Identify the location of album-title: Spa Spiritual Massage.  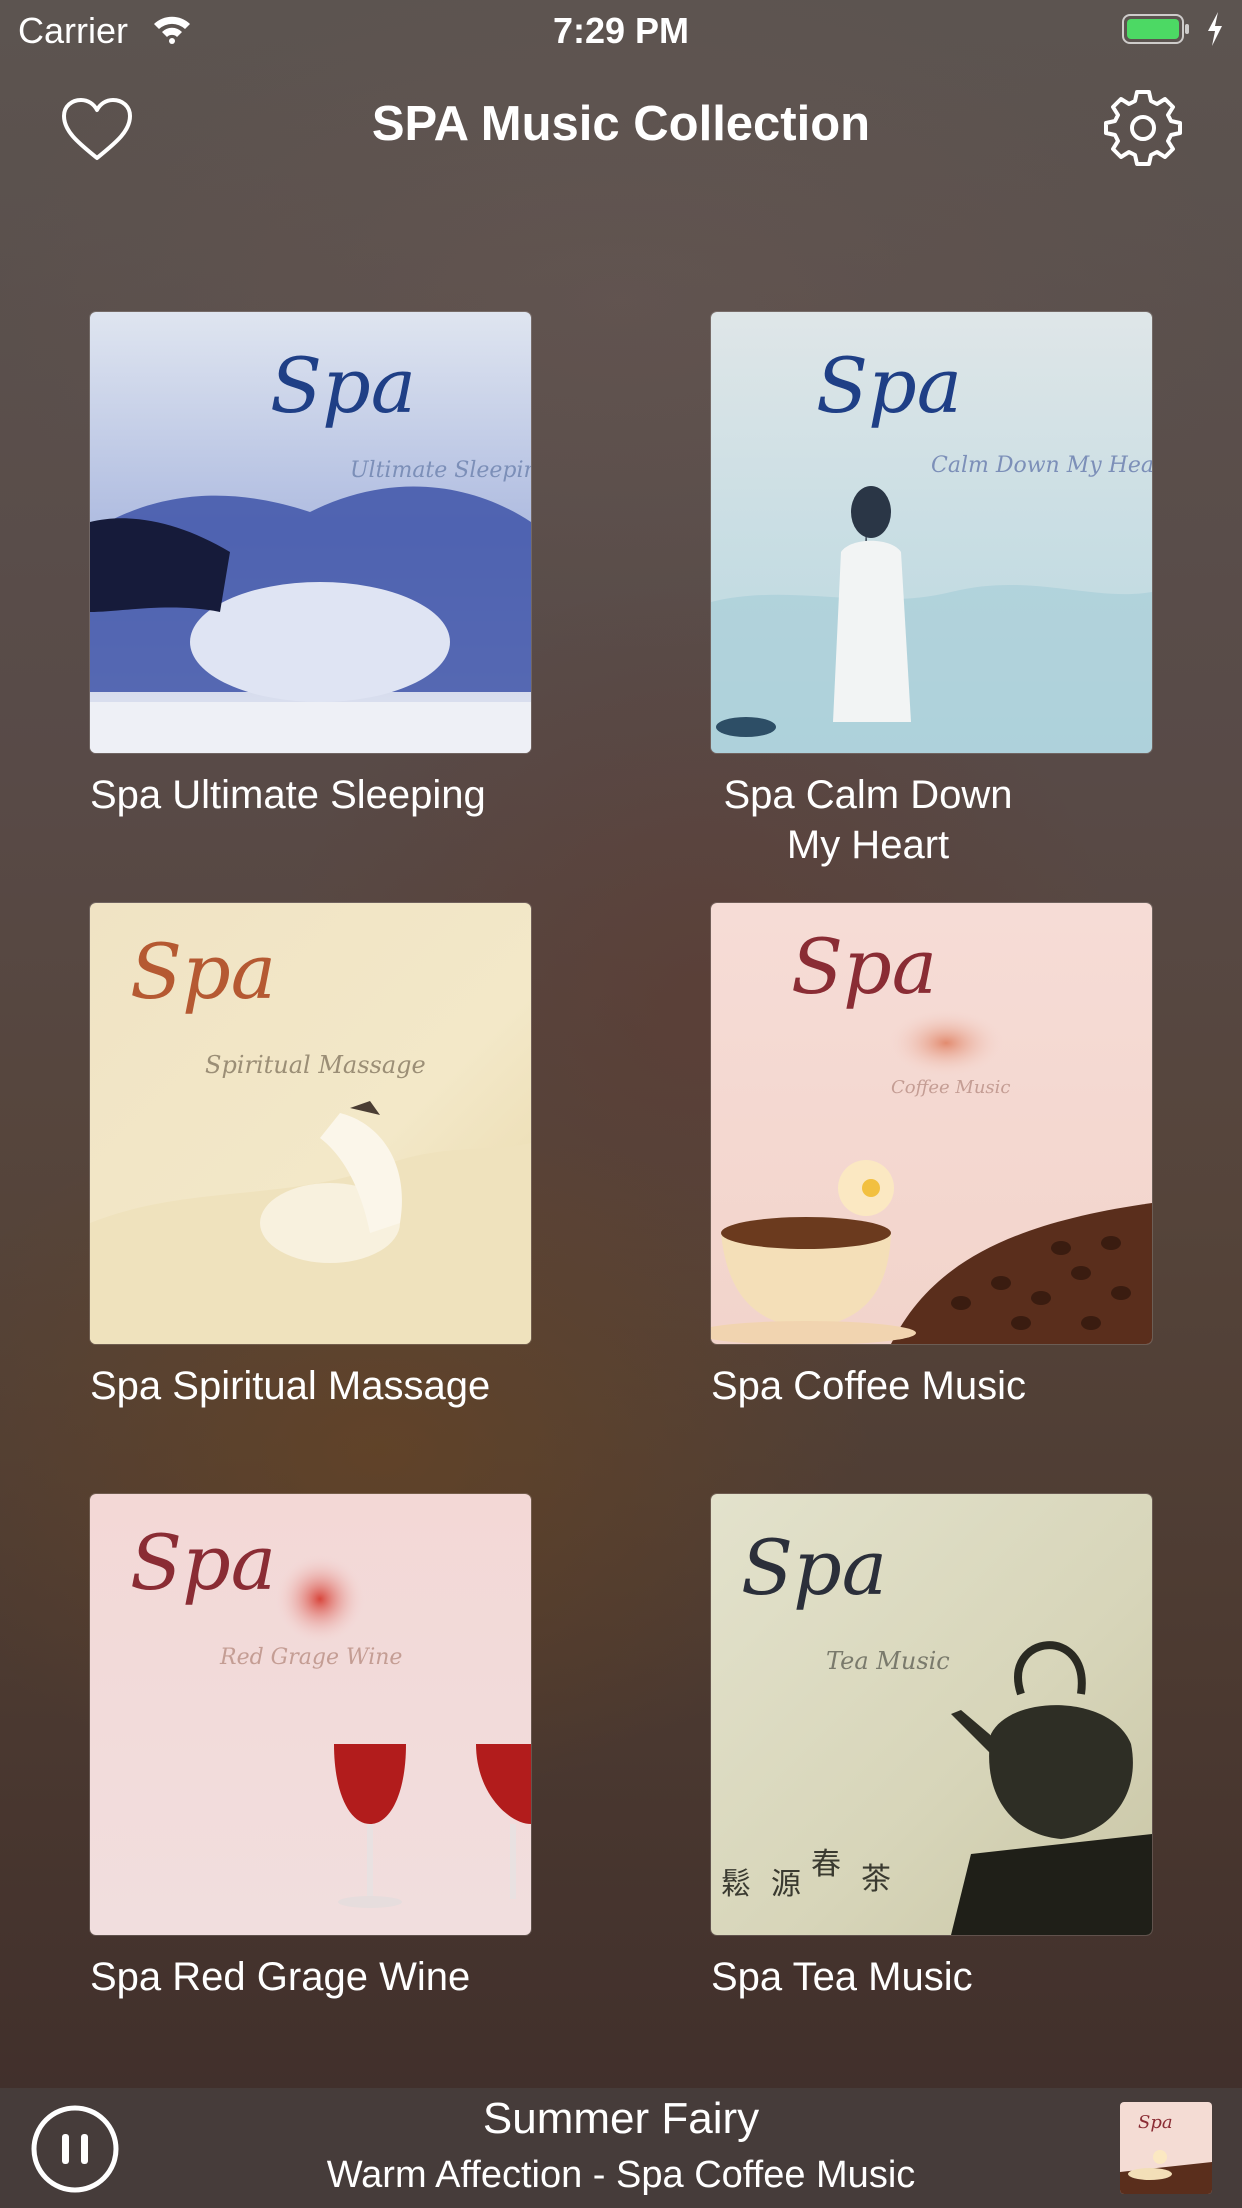
(290, 1386).